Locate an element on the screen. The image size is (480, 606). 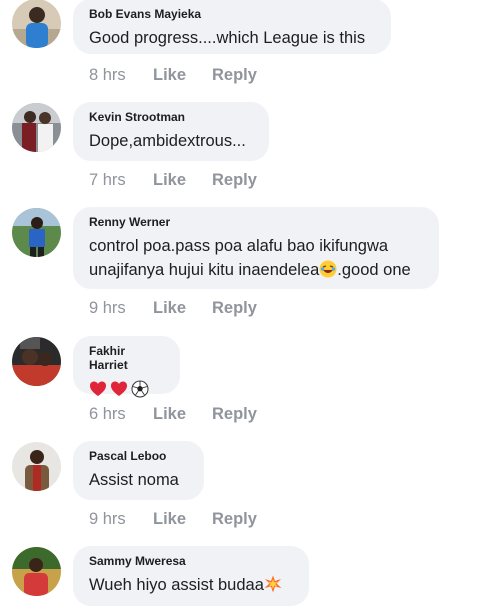
comment-text is located at coordinates (126, 389).